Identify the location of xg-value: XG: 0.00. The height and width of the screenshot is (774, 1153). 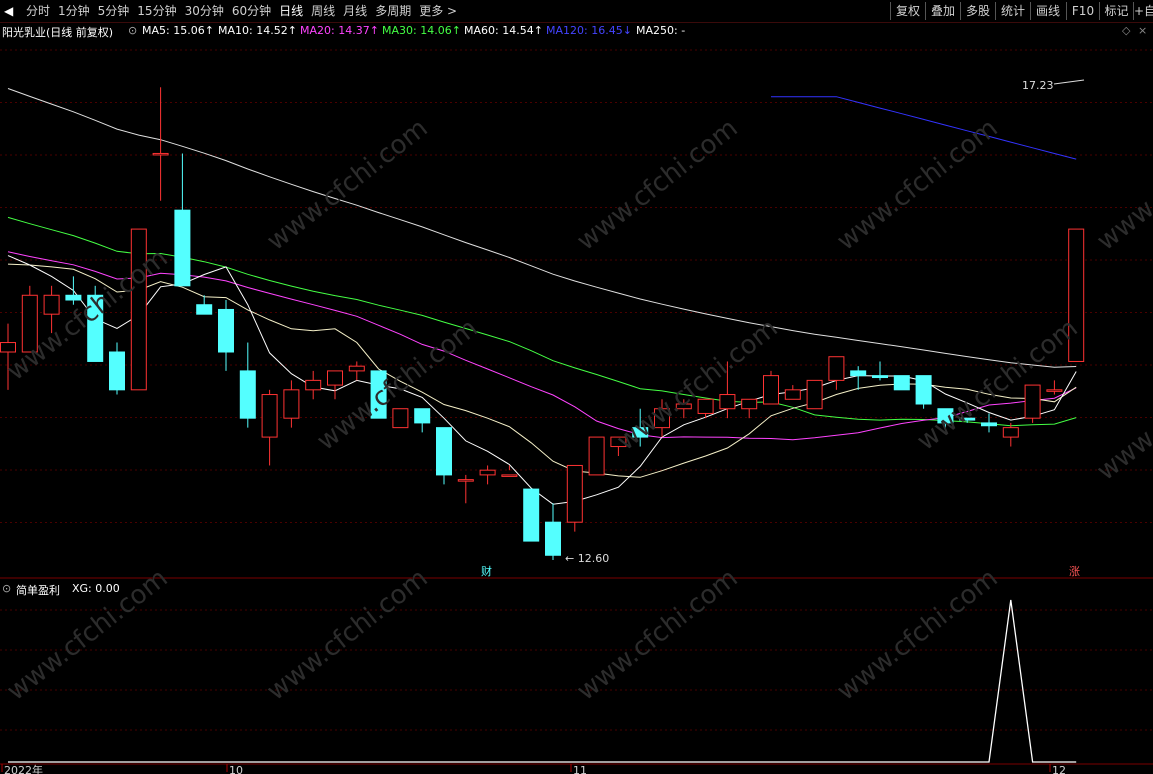
(96, 588).